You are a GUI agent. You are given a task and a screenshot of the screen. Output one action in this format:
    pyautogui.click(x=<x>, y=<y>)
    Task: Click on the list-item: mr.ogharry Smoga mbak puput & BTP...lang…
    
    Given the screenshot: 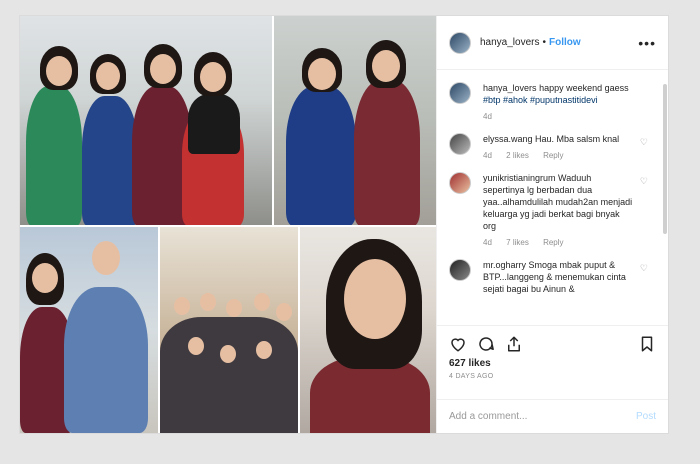 What is the action you would take?
    pyautogui.click(x=552, y=277)
    